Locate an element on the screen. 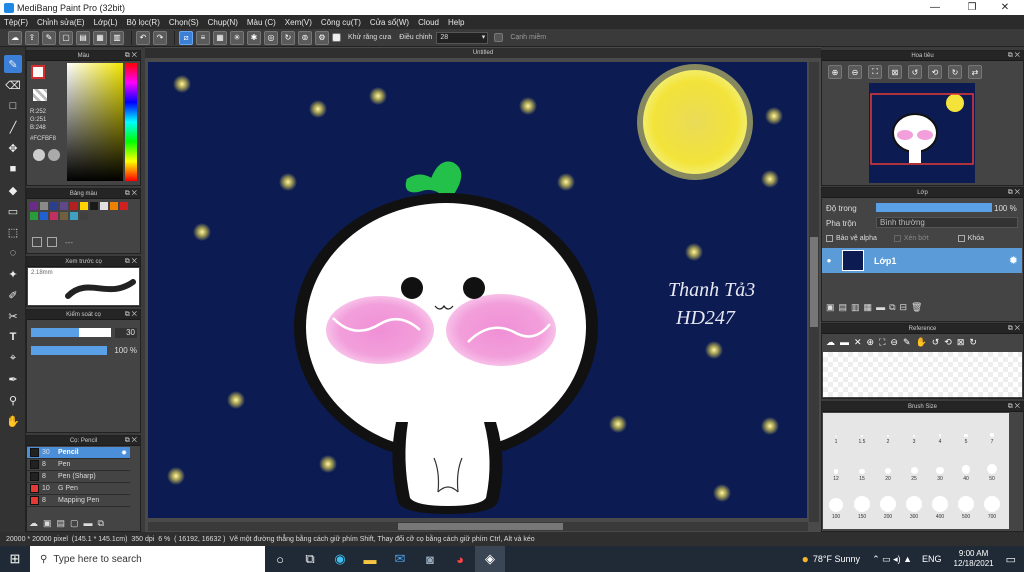 Image resolution: width=1024 pixels, height=572 pixels. brush-size-option: 30 is located at coordinates (940, 468).